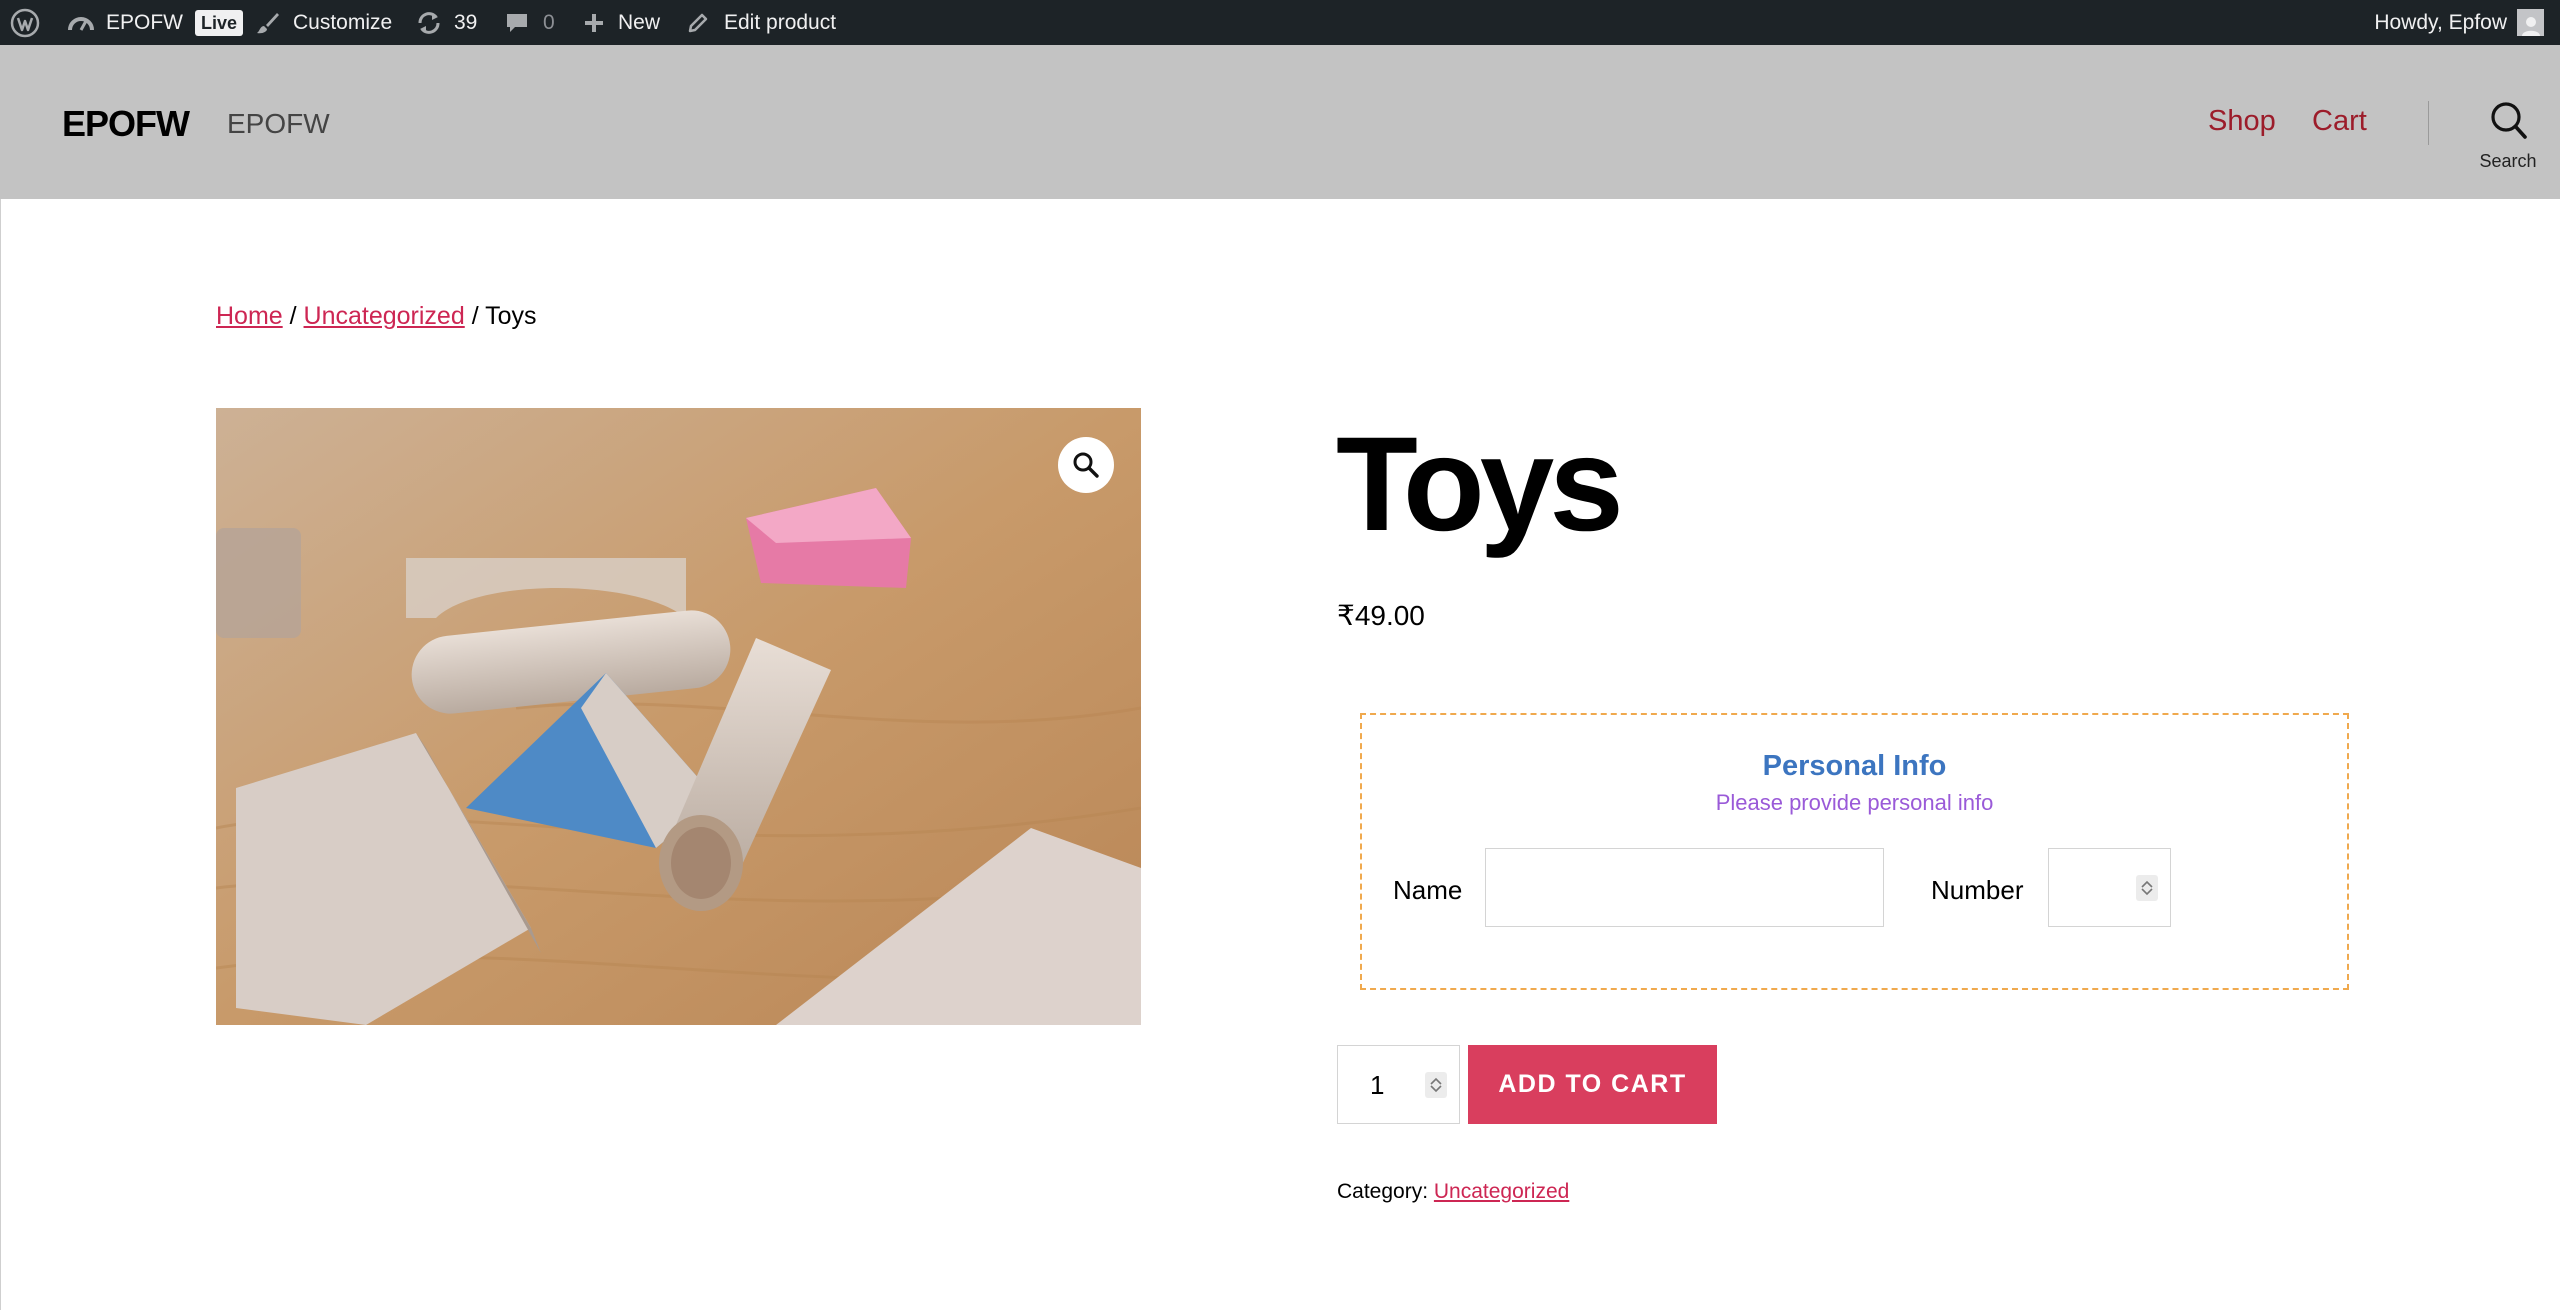 This screenshot has width=2560, height=1310. Describe the element at coordinates (594, 23) in the screenshot. I see `plus-icon` at that location.